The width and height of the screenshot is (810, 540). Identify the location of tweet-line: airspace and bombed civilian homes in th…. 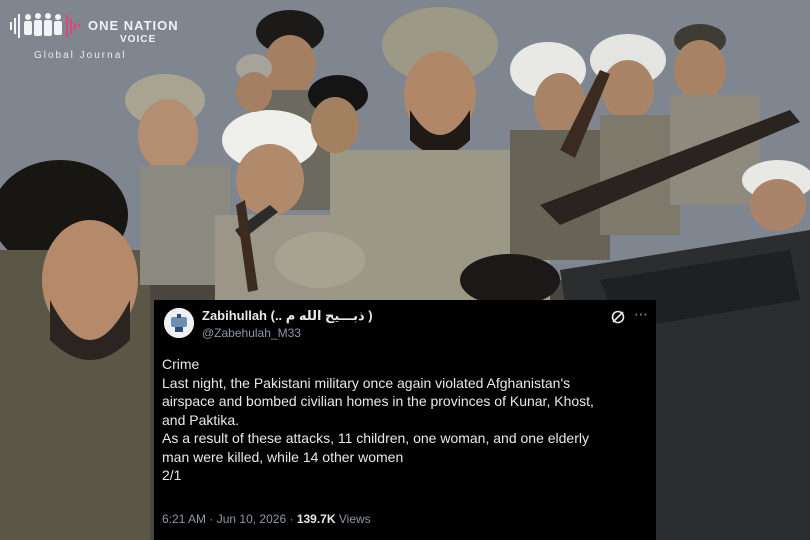
(378, 401).